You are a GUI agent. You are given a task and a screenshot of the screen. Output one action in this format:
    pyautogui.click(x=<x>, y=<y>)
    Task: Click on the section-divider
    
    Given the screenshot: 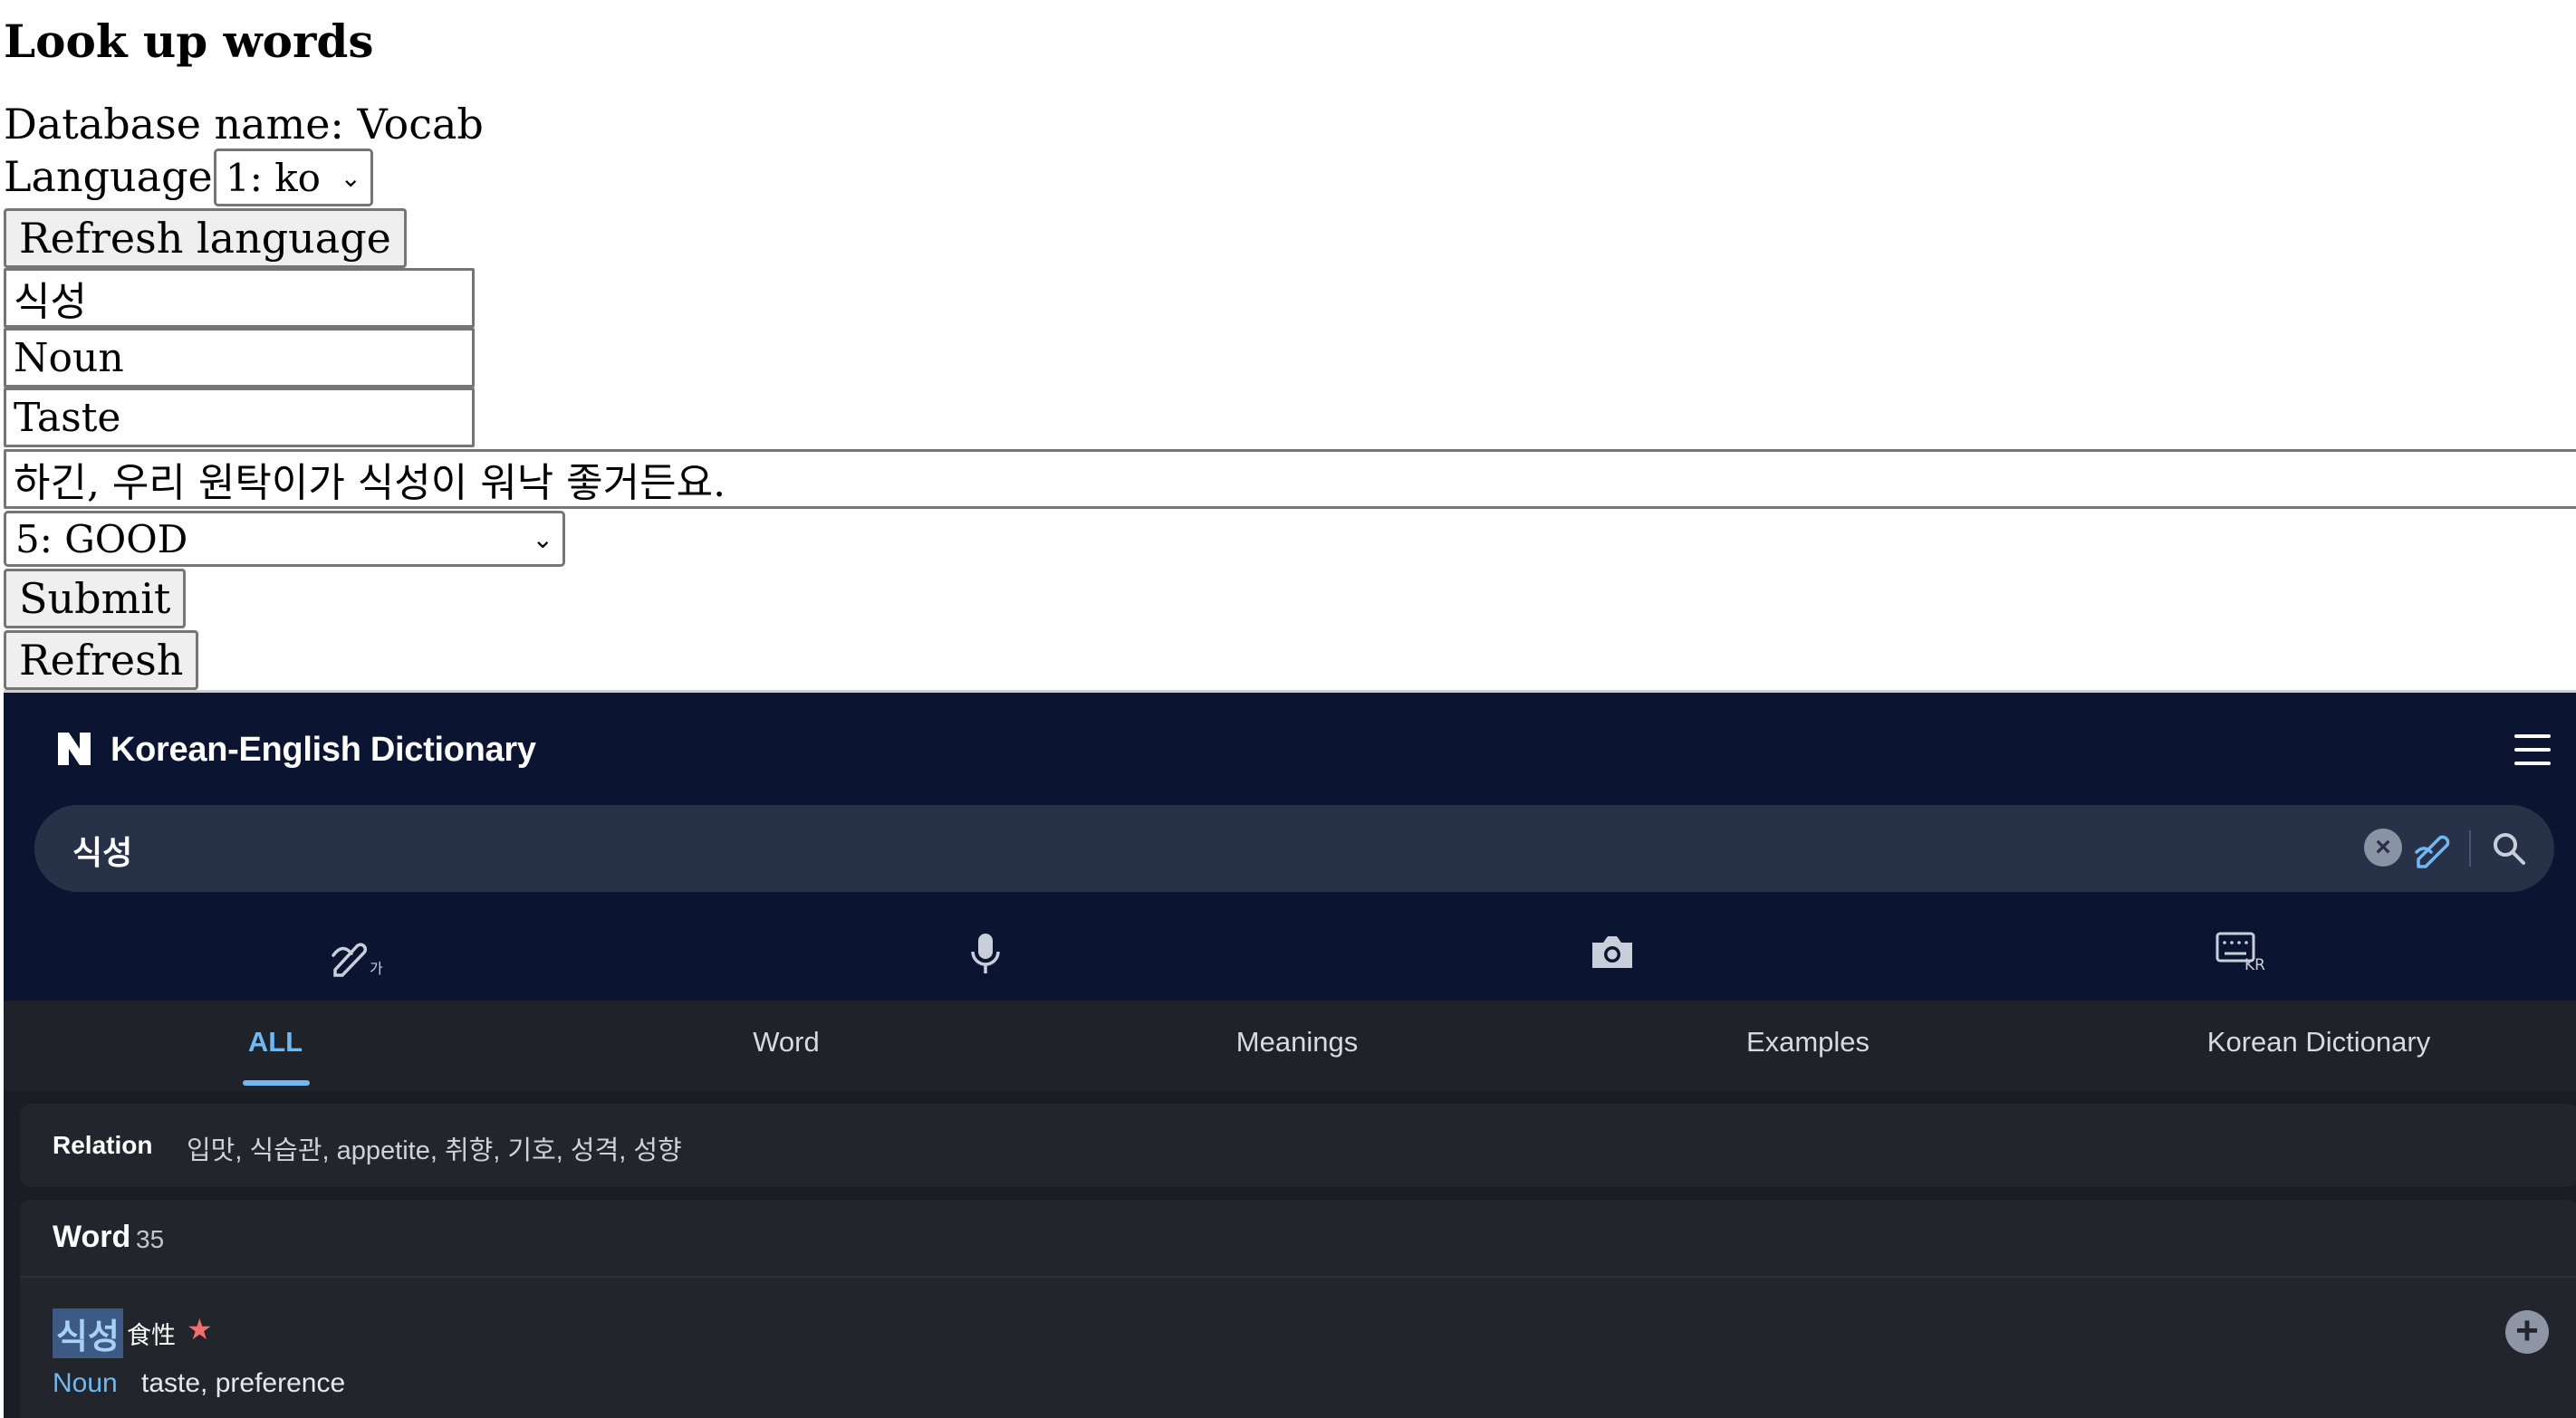 What is the action you would take?
    pyautogui.click(x=1298, y=1277)
    